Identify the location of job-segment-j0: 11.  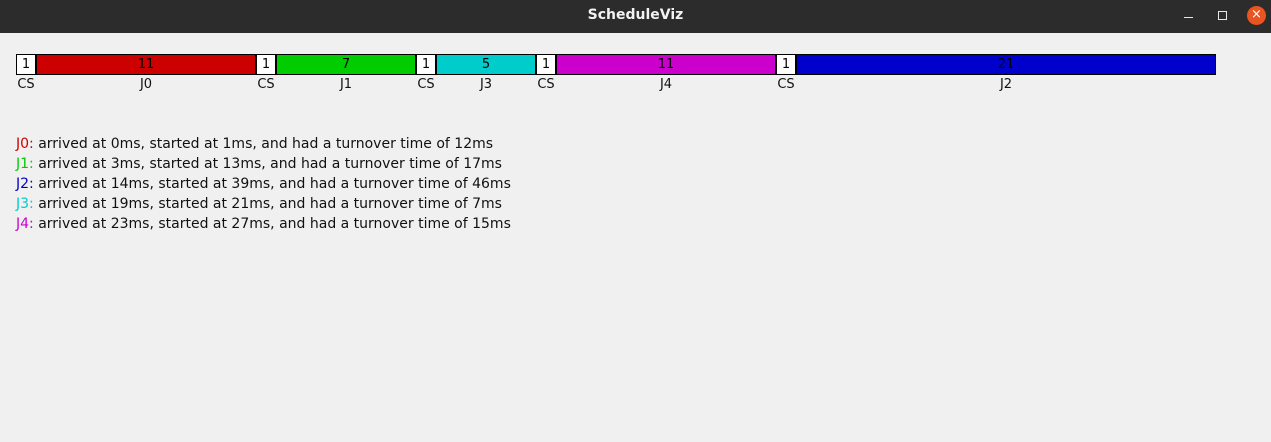
(146, 64).